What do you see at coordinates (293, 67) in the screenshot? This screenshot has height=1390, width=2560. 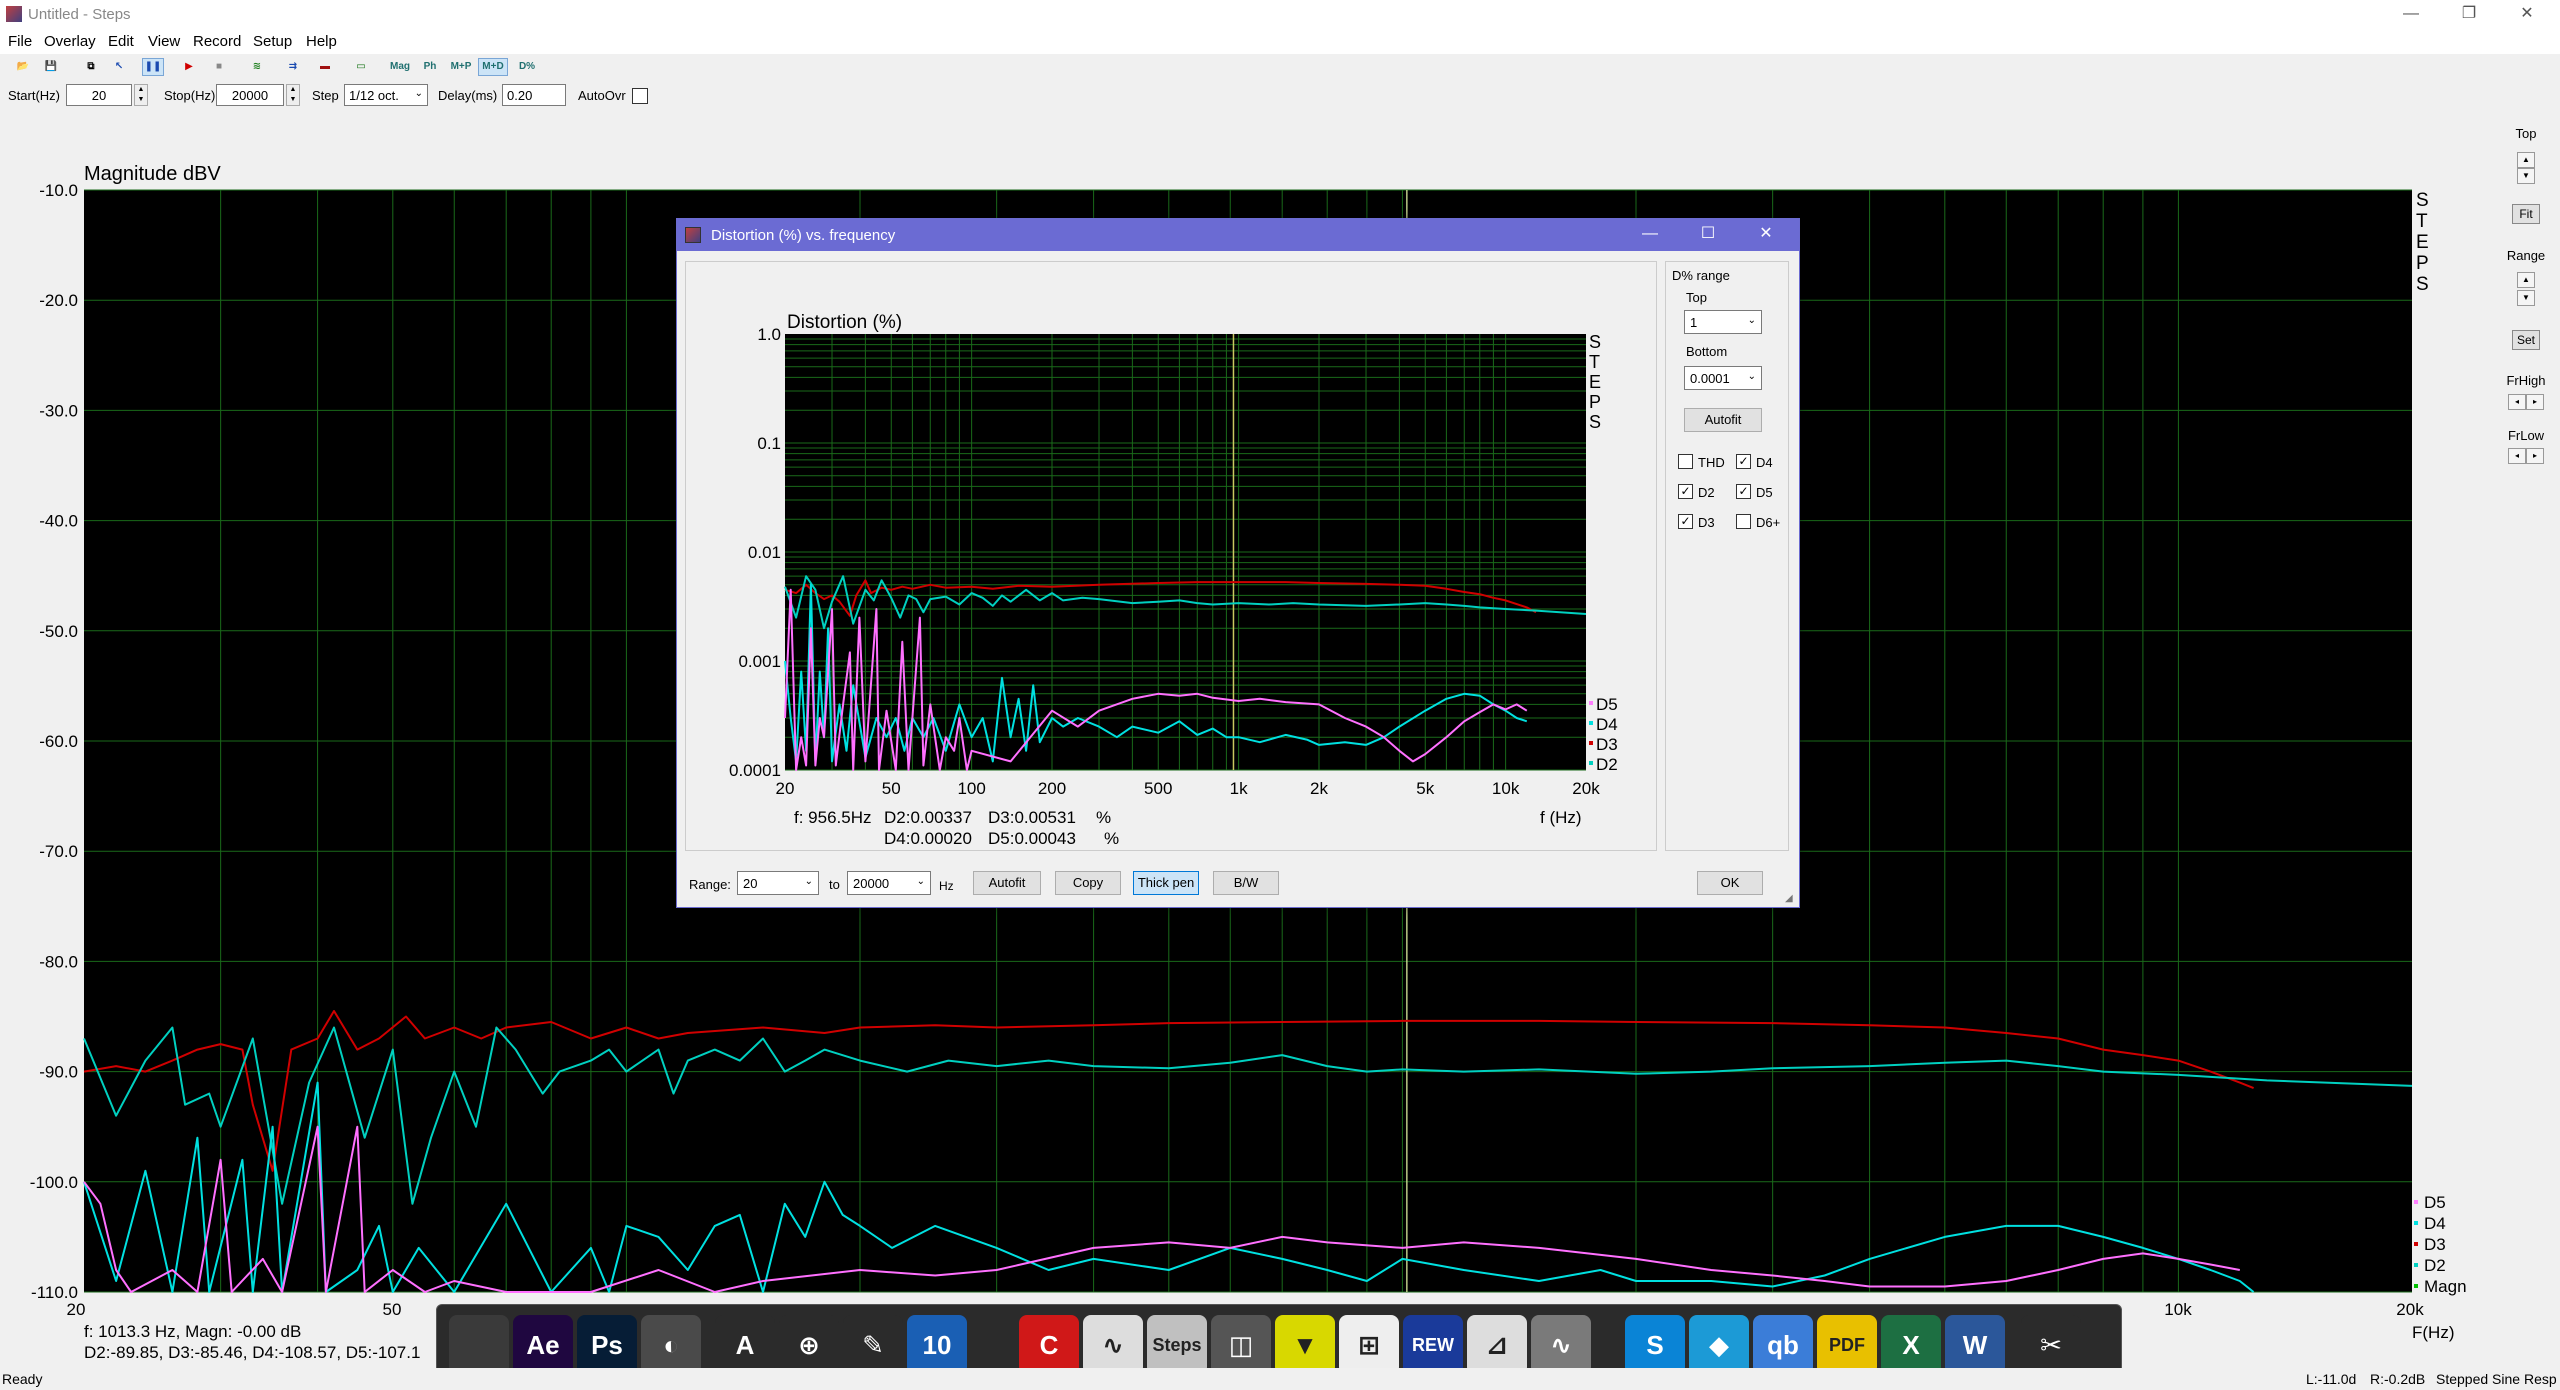 I see `overlay-icon: ⇉` at bounding box center [293, 67].